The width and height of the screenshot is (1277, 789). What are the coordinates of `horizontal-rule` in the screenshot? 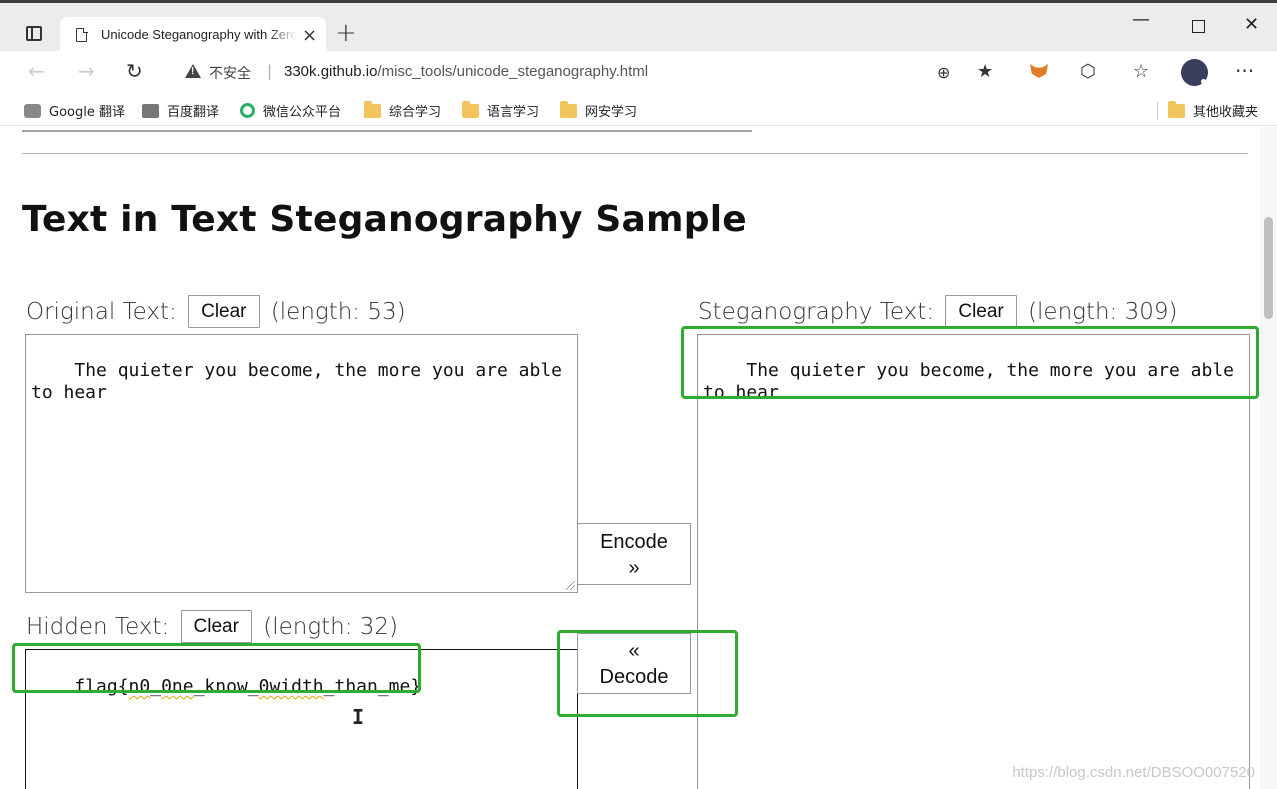 It's located at (635, 153).